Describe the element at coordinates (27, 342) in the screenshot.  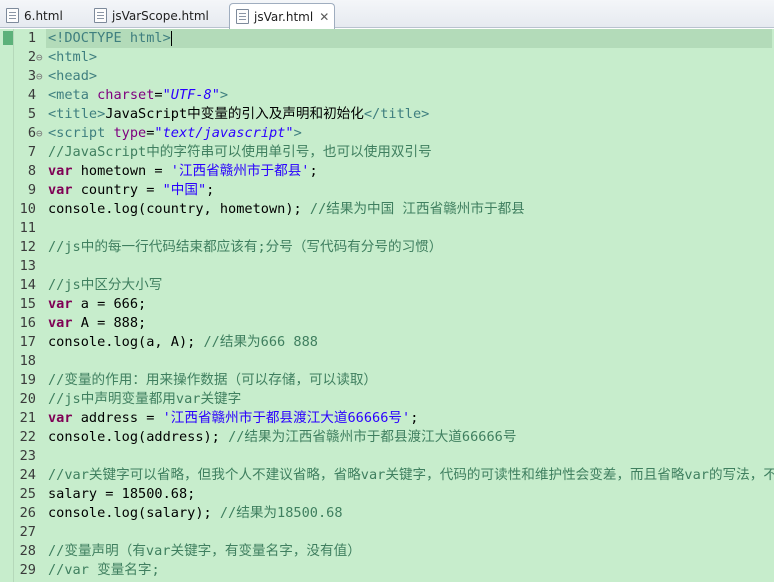
I see `line-number: 17` at that location.